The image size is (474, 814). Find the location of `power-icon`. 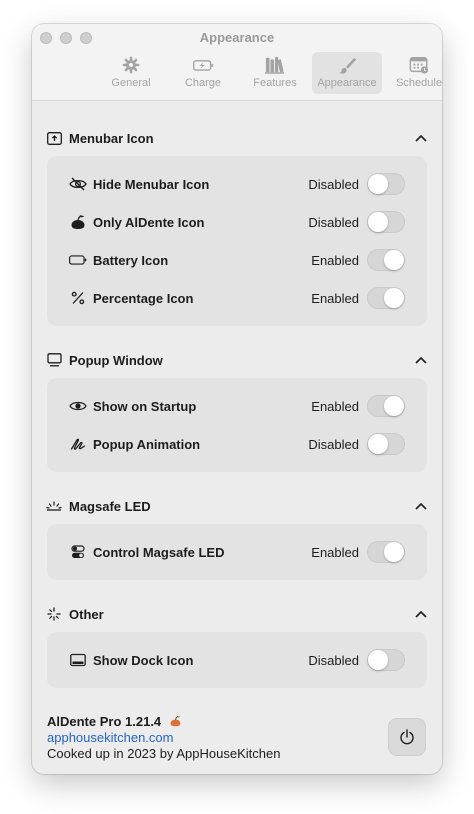

power-icon is located at coordinates (407, 737).